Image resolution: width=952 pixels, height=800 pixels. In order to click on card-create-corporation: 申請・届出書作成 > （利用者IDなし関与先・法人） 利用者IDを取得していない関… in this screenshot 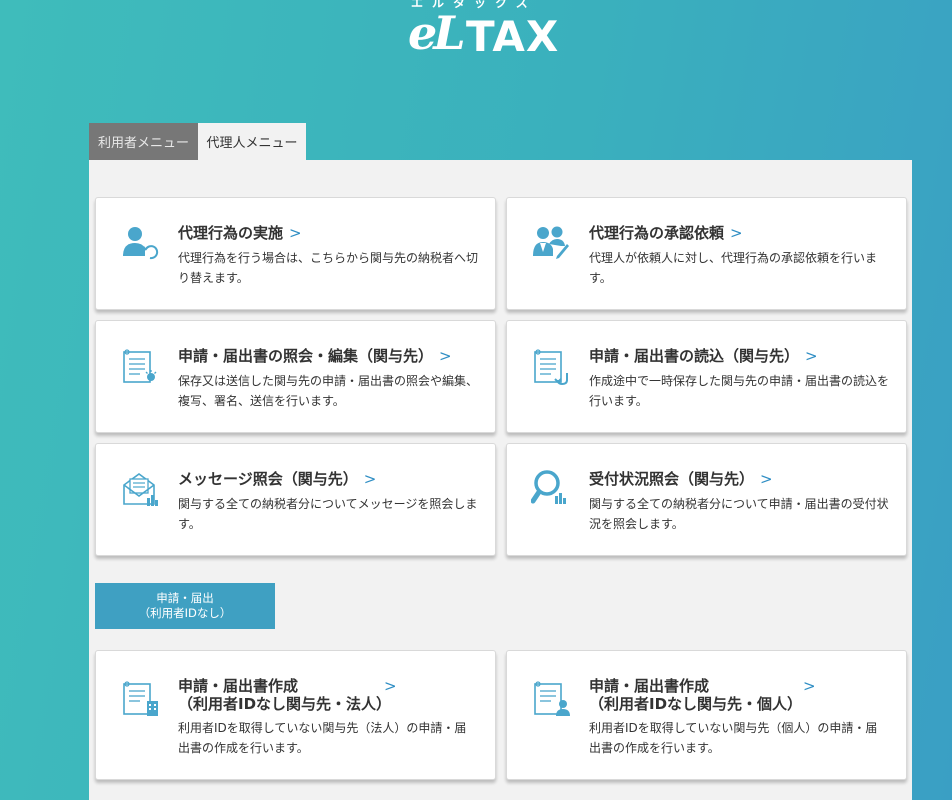, I will do `click(295, 715)`.